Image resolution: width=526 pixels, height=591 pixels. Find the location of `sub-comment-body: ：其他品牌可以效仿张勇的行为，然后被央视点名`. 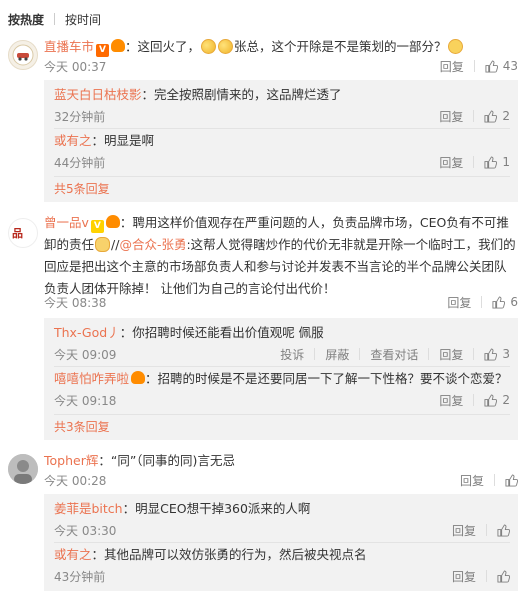

sub-comment-body: ：其他品牌可以效仿张勇的行为，然后被央视点名 is located at coordinates (229, 554).